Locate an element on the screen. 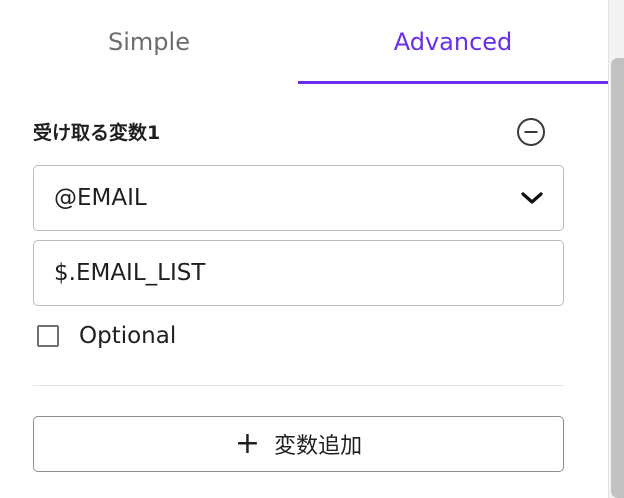  variable-heading: 受け取る変数1 is located at coordinates (97, 133).